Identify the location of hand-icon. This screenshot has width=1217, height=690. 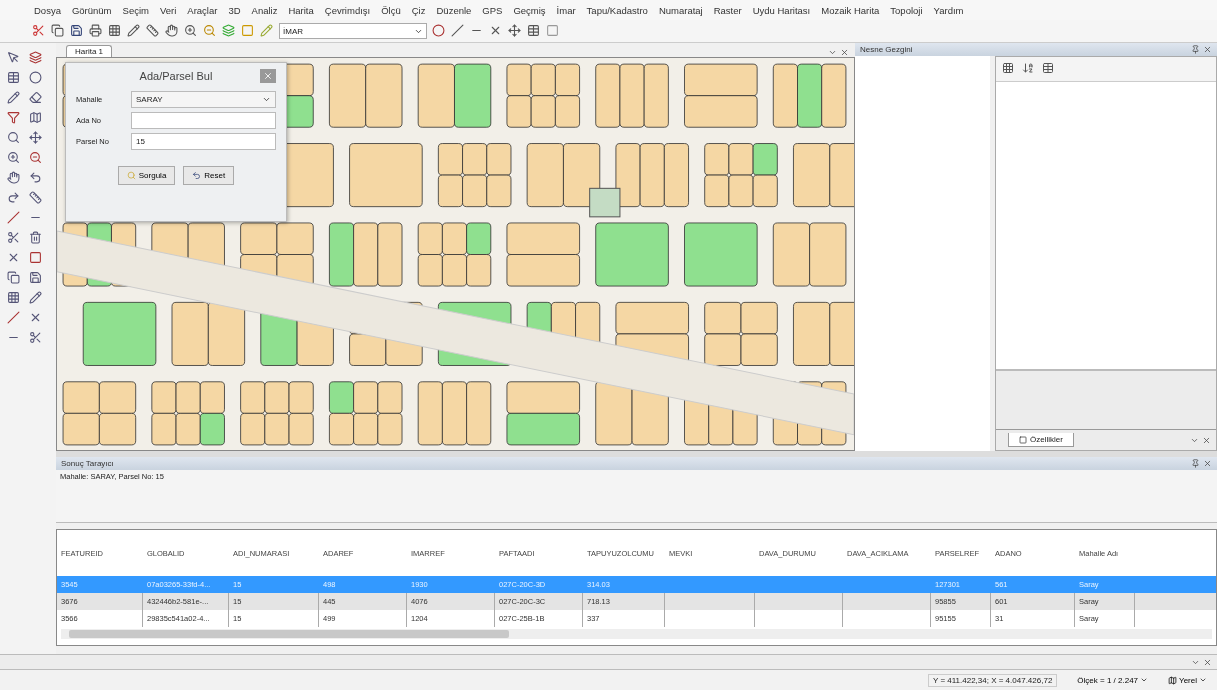
(14, 178).